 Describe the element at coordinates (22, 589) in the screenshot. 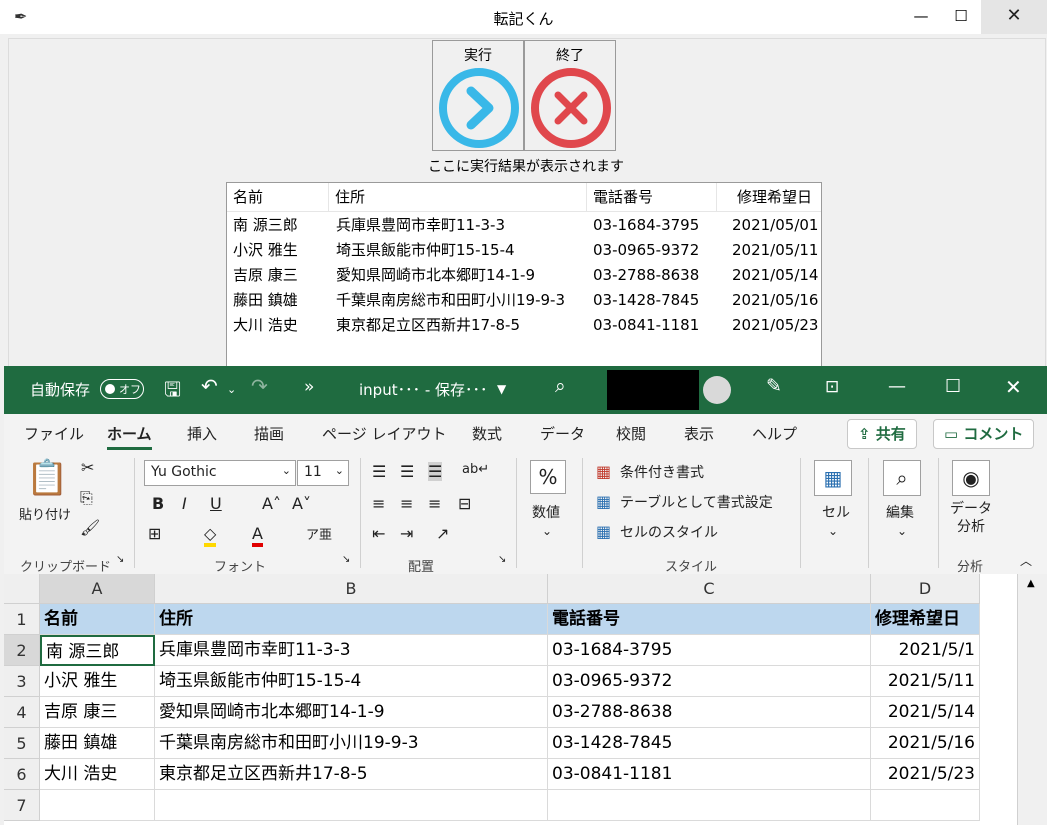

I see `select-all-corner` at that location.